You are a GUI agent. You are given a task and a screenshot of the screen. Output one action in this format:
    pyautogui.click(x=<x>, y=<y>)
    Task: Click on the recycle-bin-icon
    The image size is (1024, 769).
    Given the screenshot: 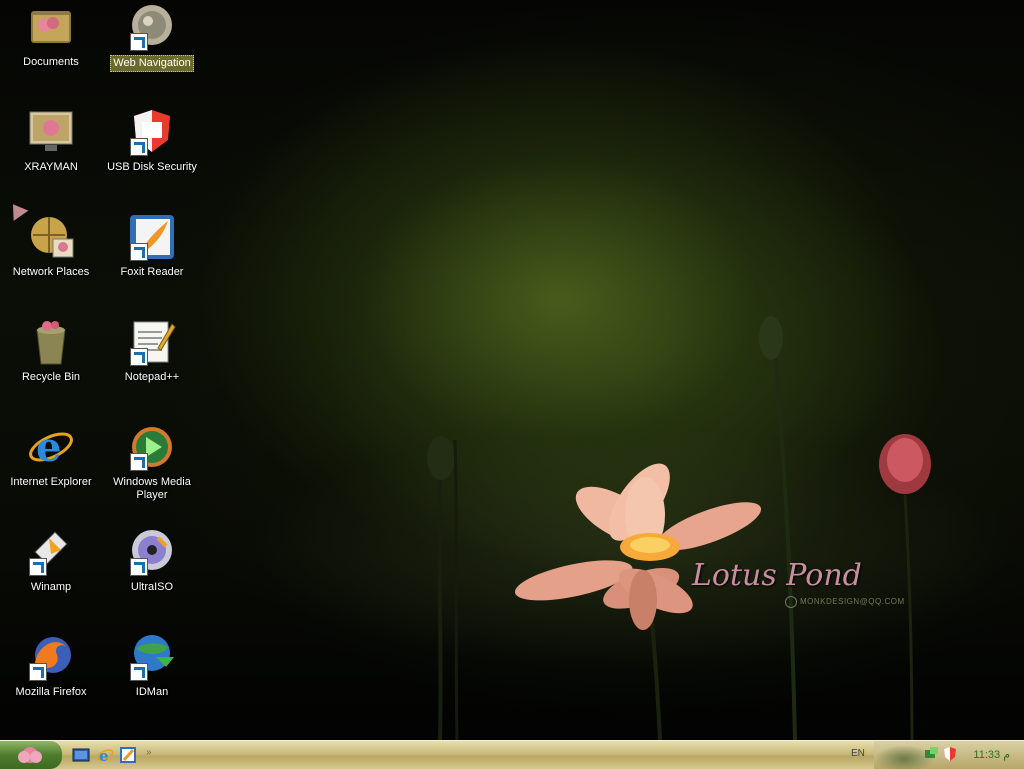 What is the action you would take?
    pyautogui.click(x=51, y=342)
    